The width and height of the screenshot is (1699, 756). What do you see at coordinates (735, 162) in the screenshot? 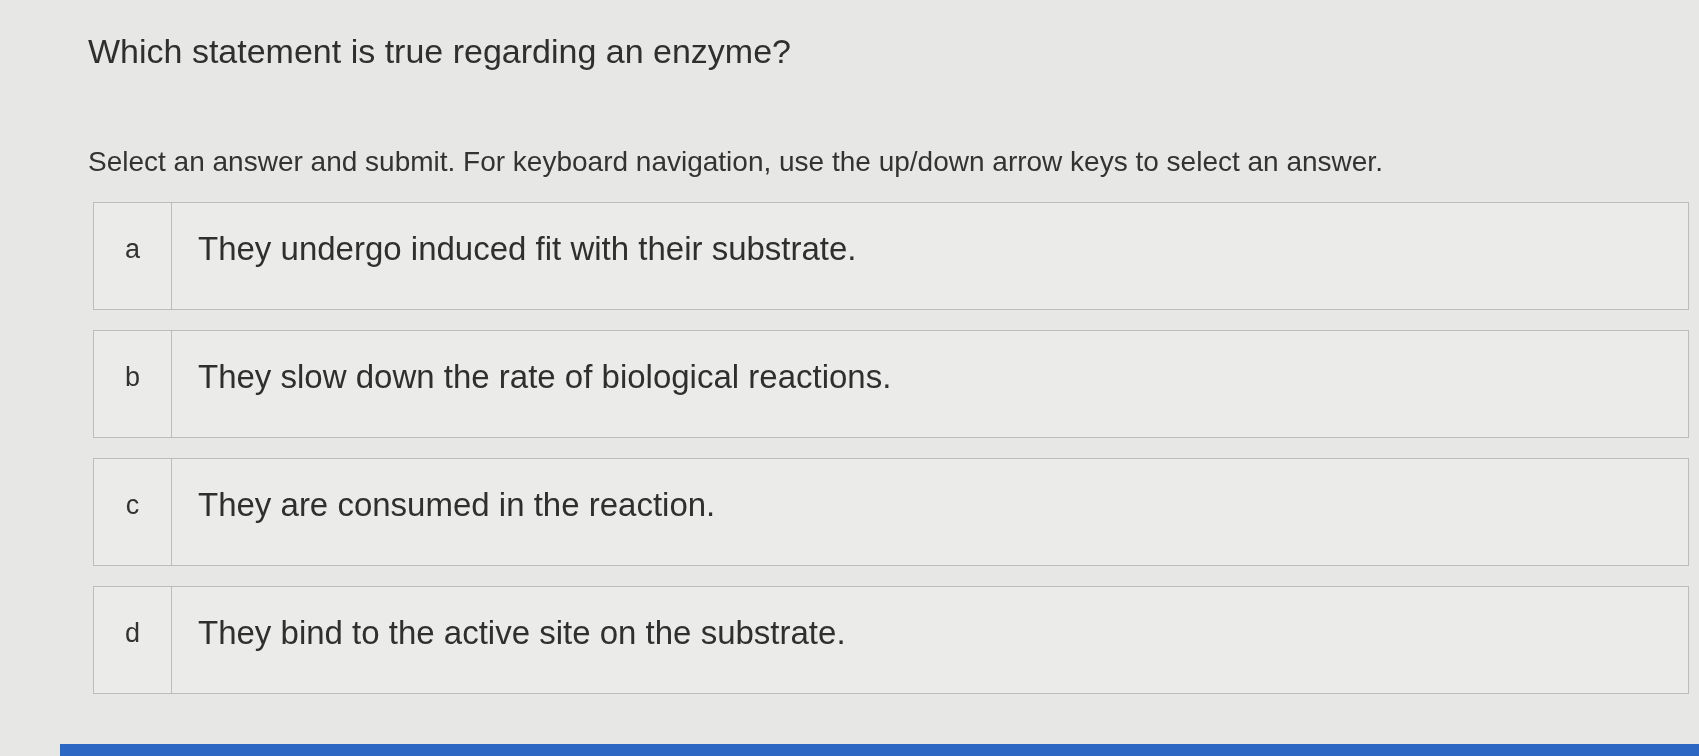
I see `instructions-text: Select an answer and submit. For keyboard navigation, use the up/down arrow keys to select an answer.` at bounding box center [735, 162].